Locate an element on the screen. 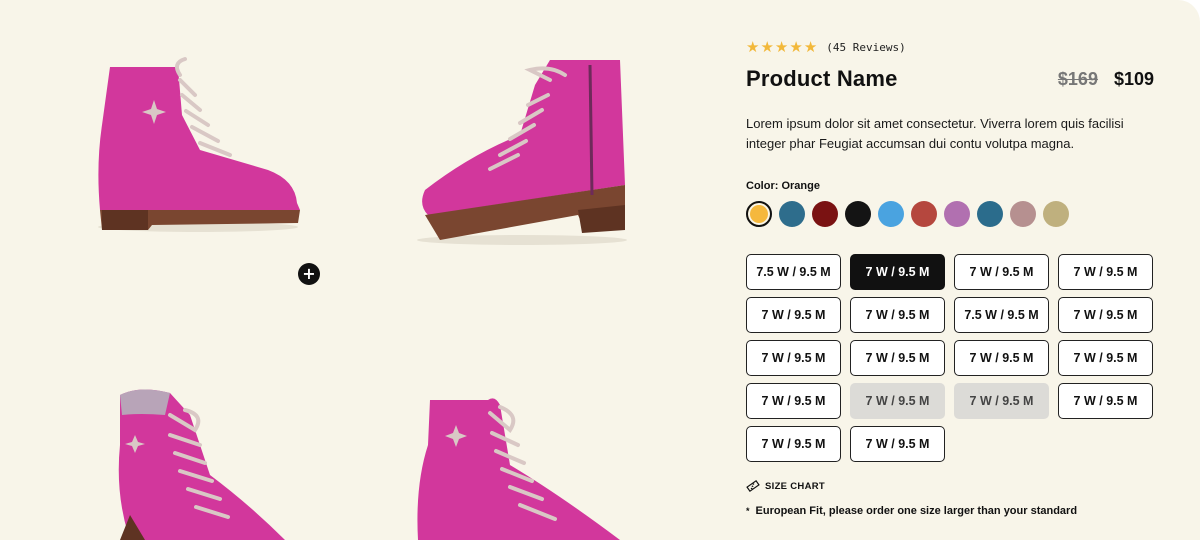 The image size is (1200, 540). price-group: $169 $109 is located at coordinates (1106, 79).